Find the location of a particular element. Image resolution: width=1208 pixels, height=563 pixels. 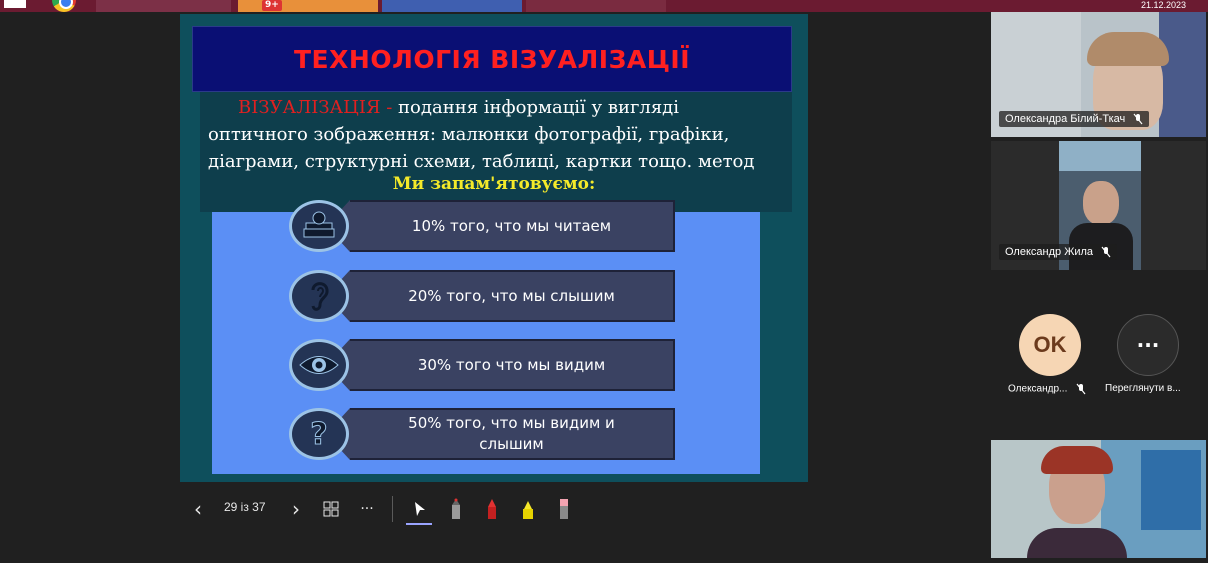

ear-icon is located at coordinates (319, 296).